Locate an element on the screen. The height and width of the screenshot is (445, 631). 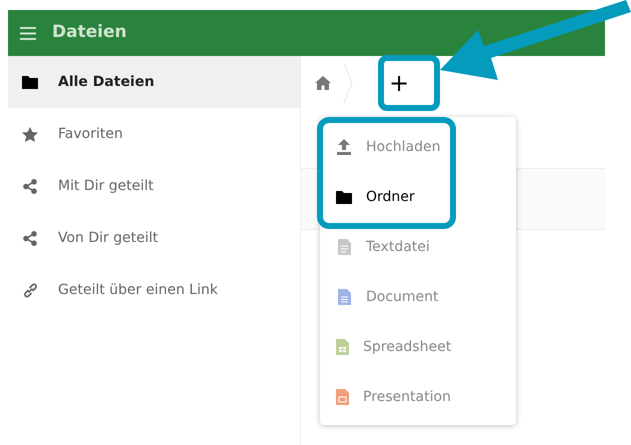
sidebar-item: Mit Dir geteilt is located at coordinates (154, 186).